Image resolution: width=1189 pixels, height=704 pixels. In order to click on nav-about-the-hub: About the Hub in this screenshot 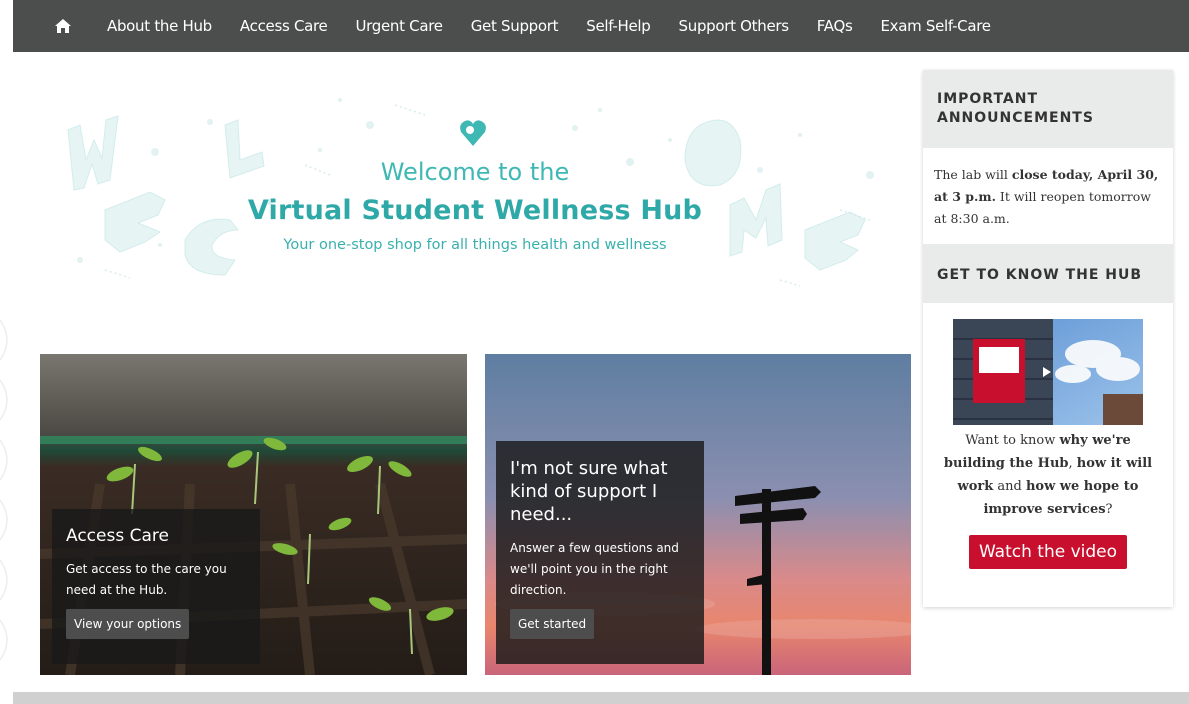, I will do `click(159, 26)`.